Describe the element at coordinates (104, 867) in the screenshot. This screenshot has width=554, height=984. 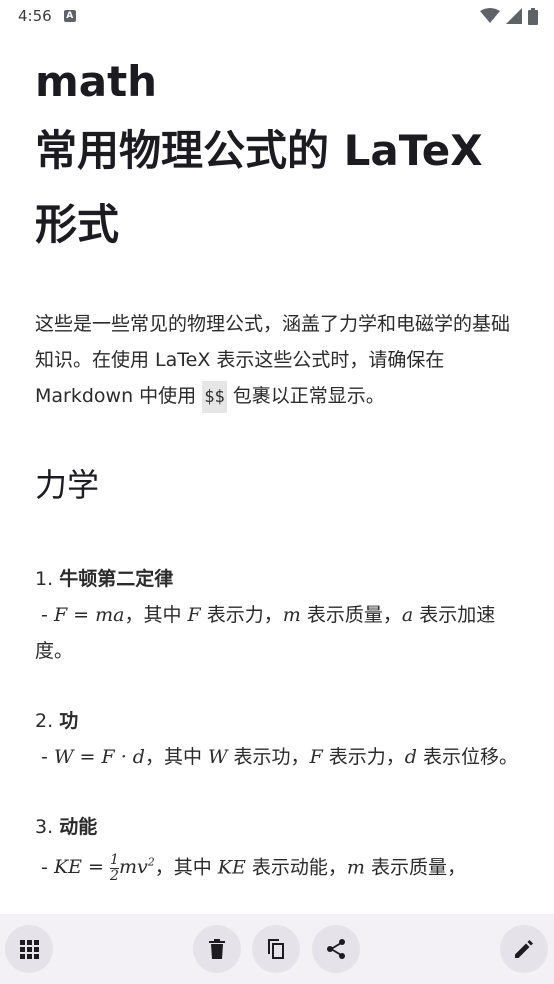
I see `formula: KE = 1 2 mv2` at that location.